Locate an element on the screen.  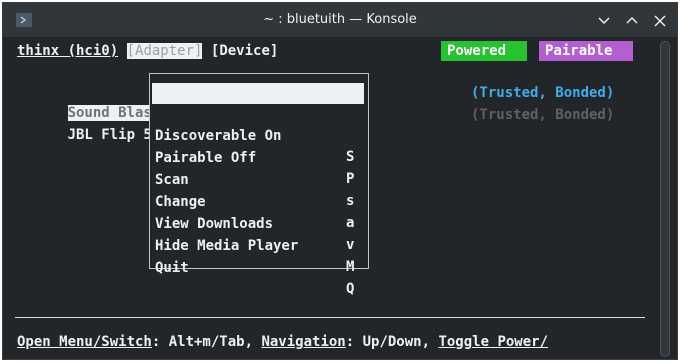
help-toggle-power: Toggle Power/ is located at coordinates (493, 342).